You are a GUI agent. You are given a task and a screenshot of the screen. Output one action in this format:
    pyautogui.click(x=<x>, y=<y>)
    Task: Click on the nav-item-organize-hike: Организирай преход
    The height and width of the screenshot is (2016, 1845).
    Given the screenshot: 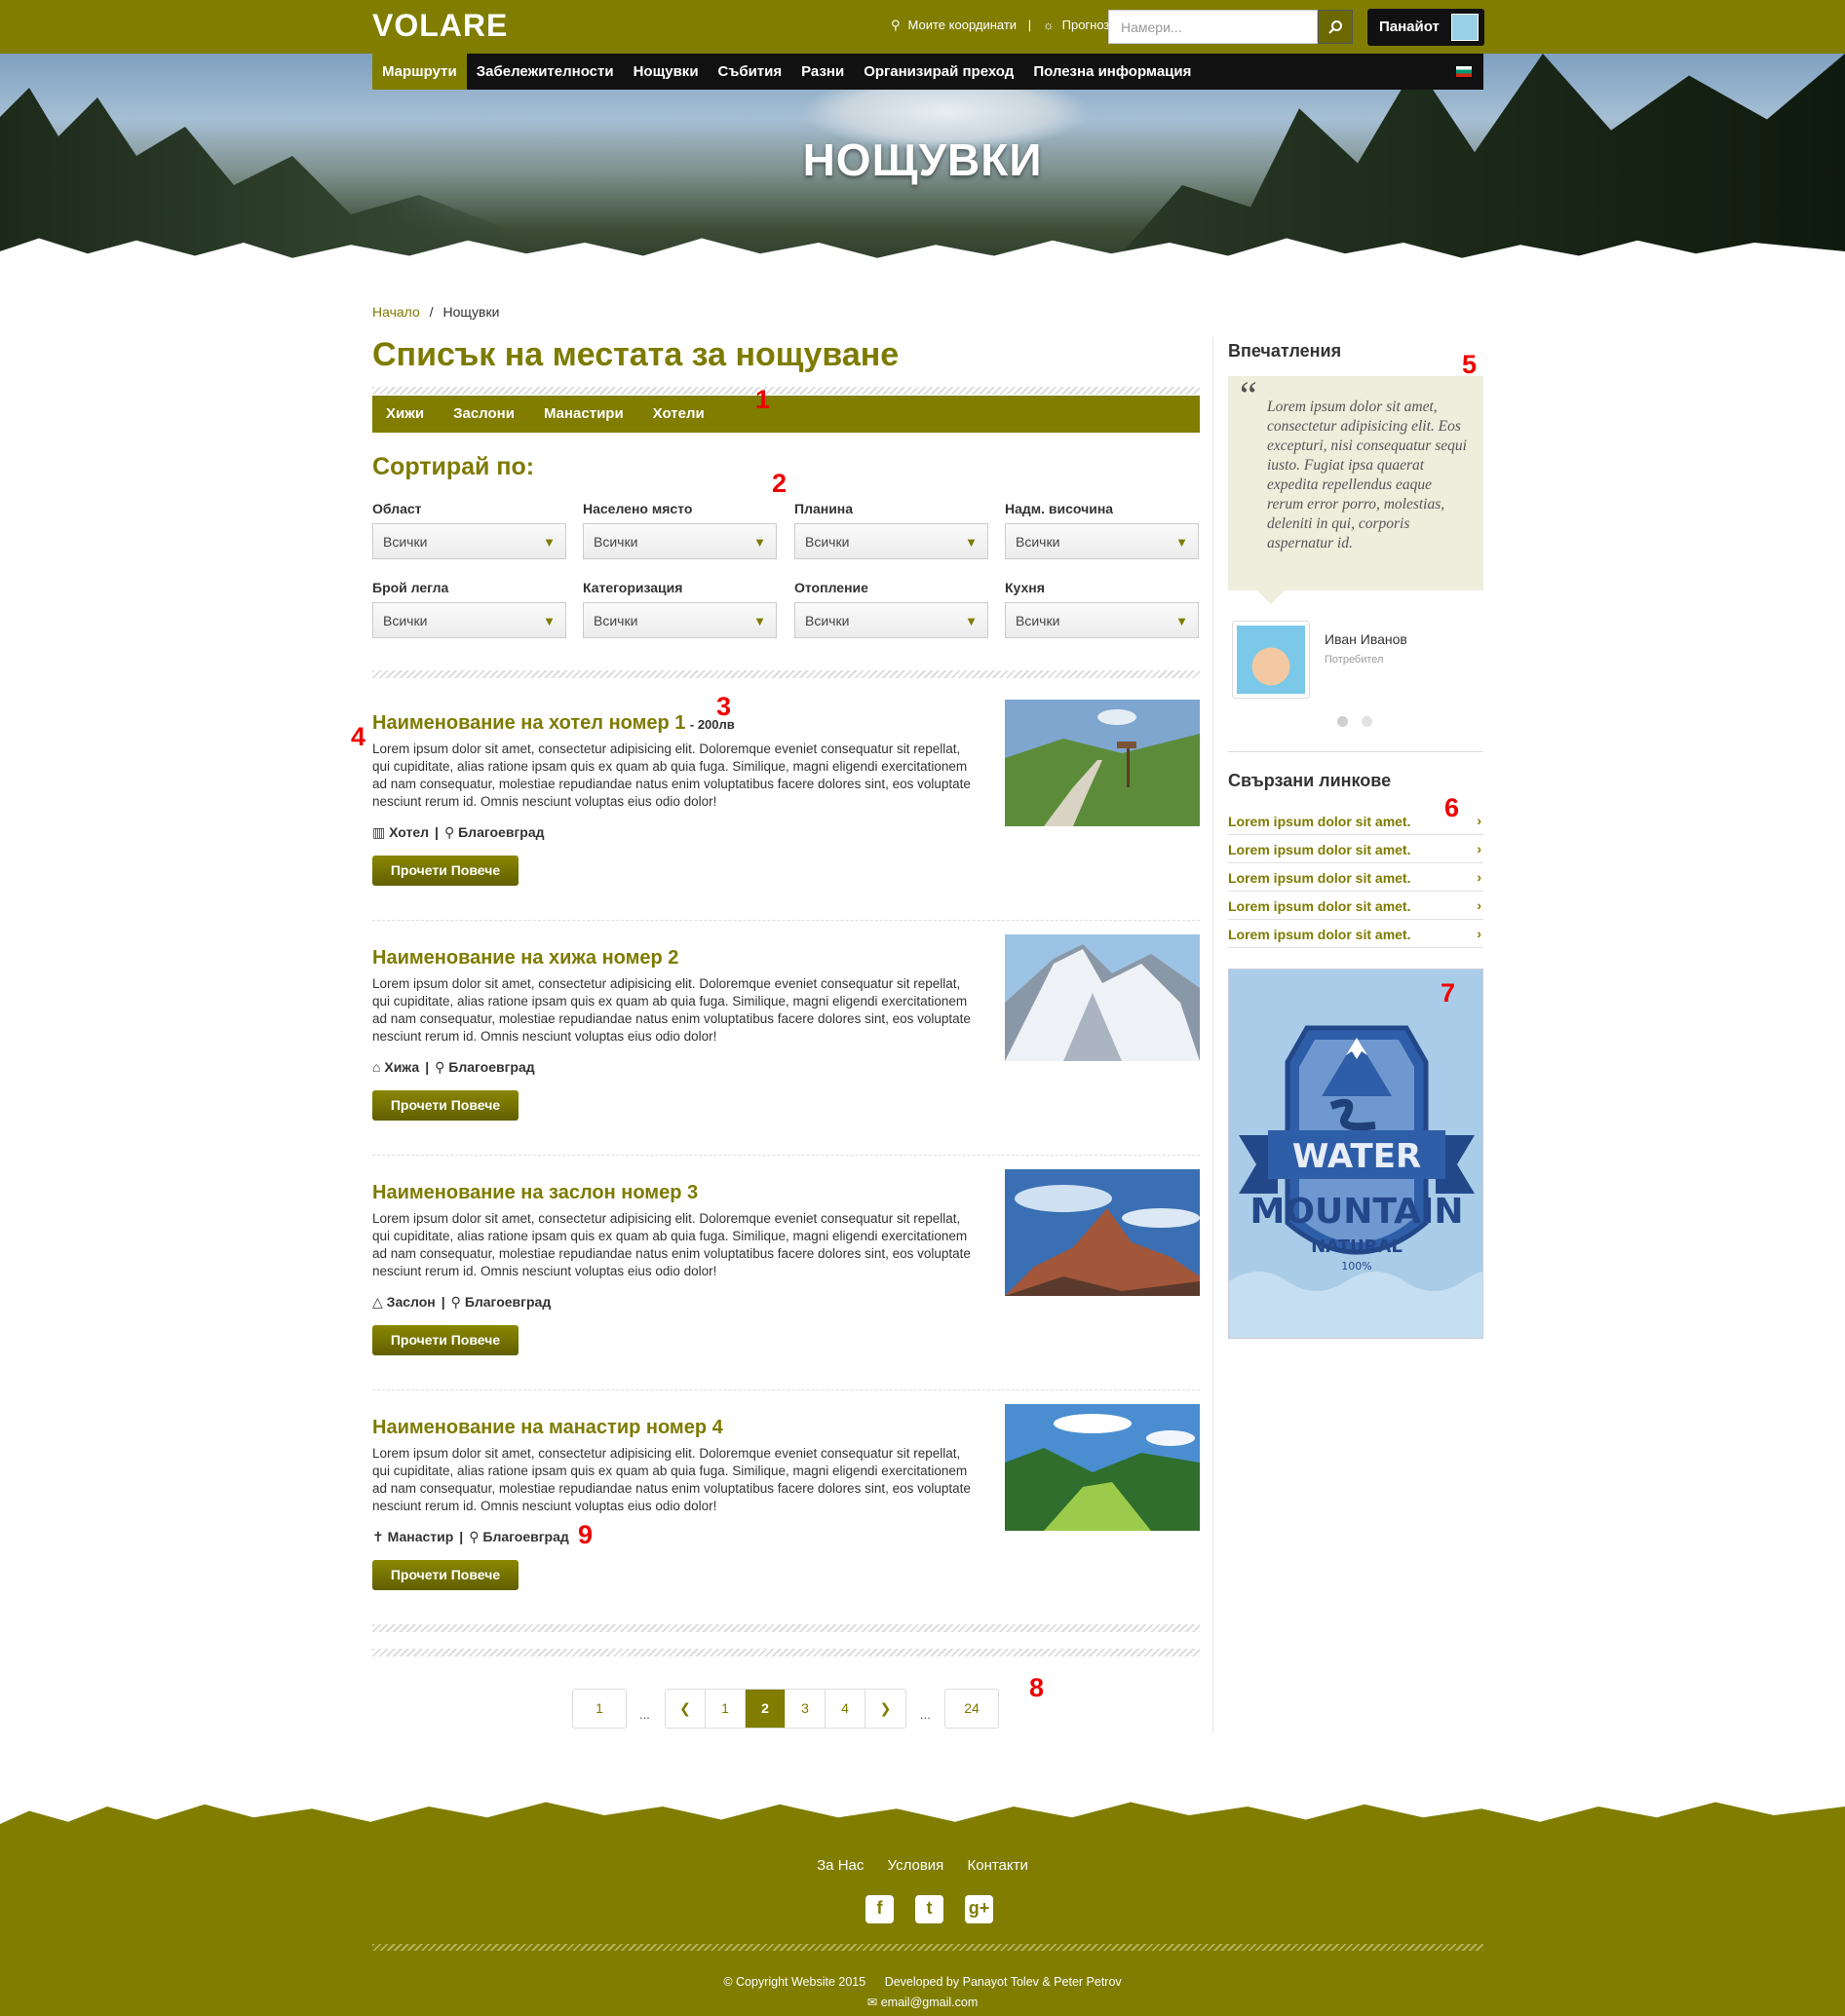 What is the action you would take?
    pyautogui.click(x=939, y=72)
    